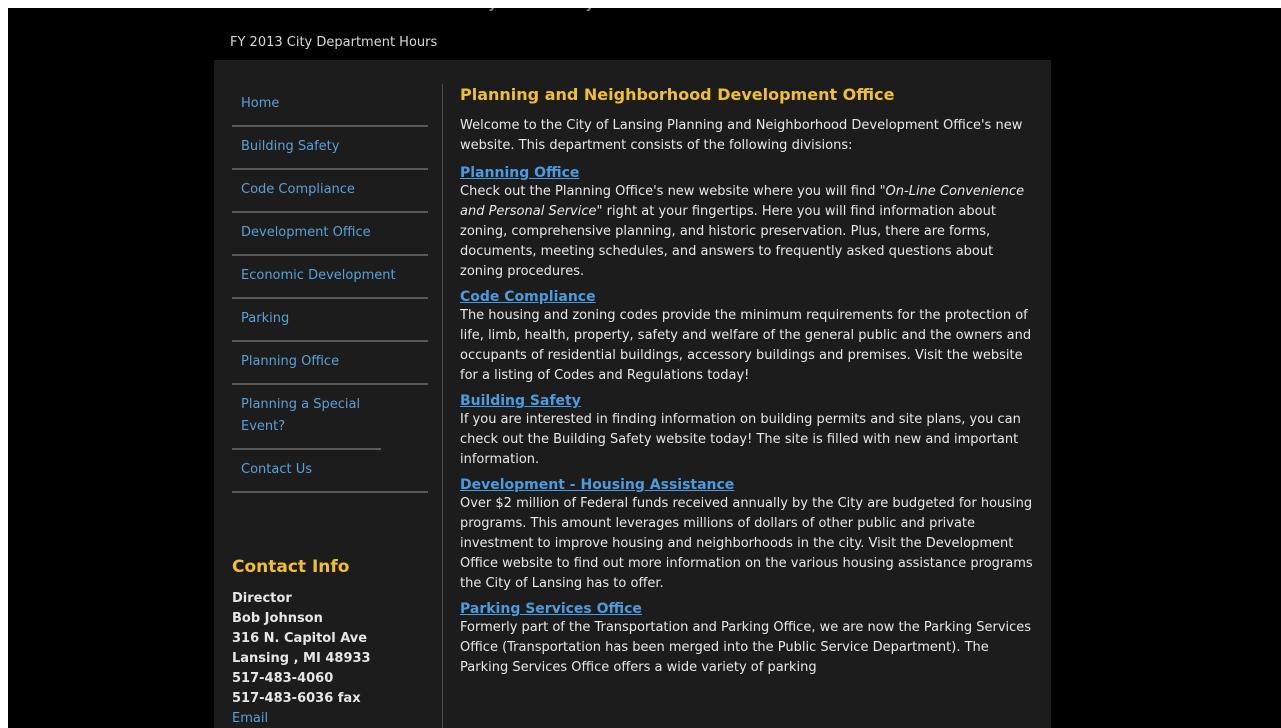 This screenshot has height=728, width=1281. What do you see at coordinates (300, 638) in the screenshot?
I see `contact-address-line1: 316 N. Capitol Ave` at bounding box center [300, 638].